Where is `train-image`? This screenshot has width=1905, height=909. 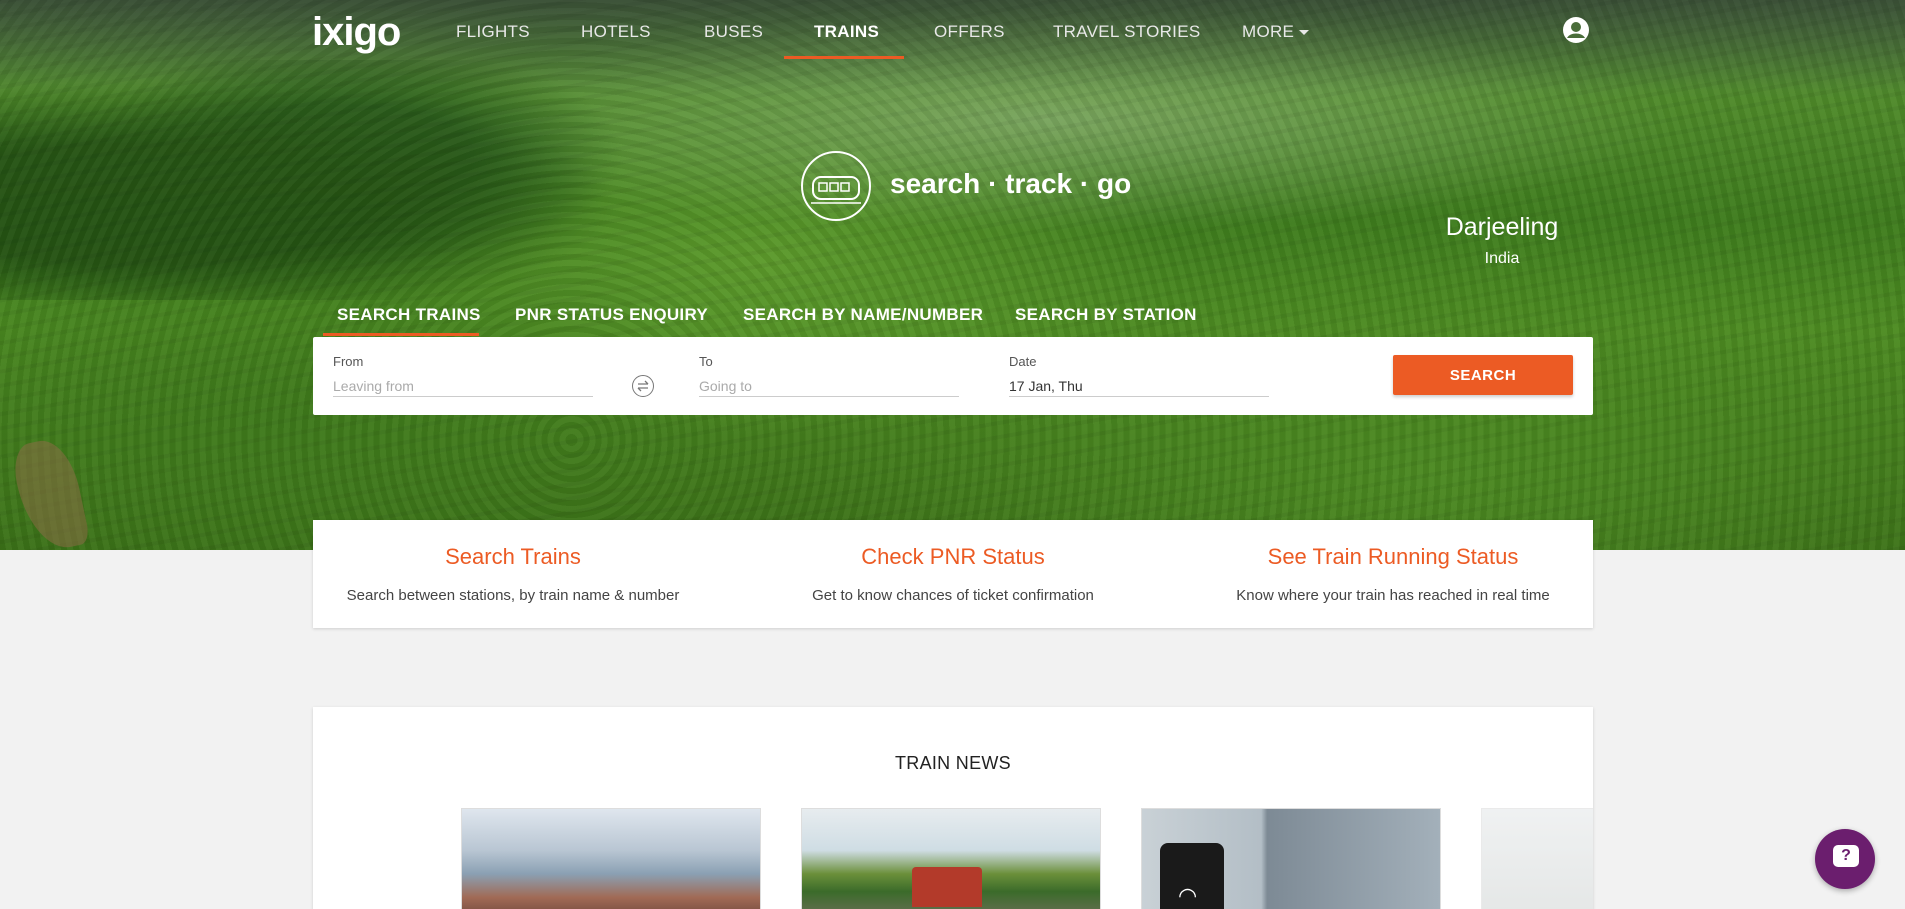 train-image is located at coordinates (947, 887).